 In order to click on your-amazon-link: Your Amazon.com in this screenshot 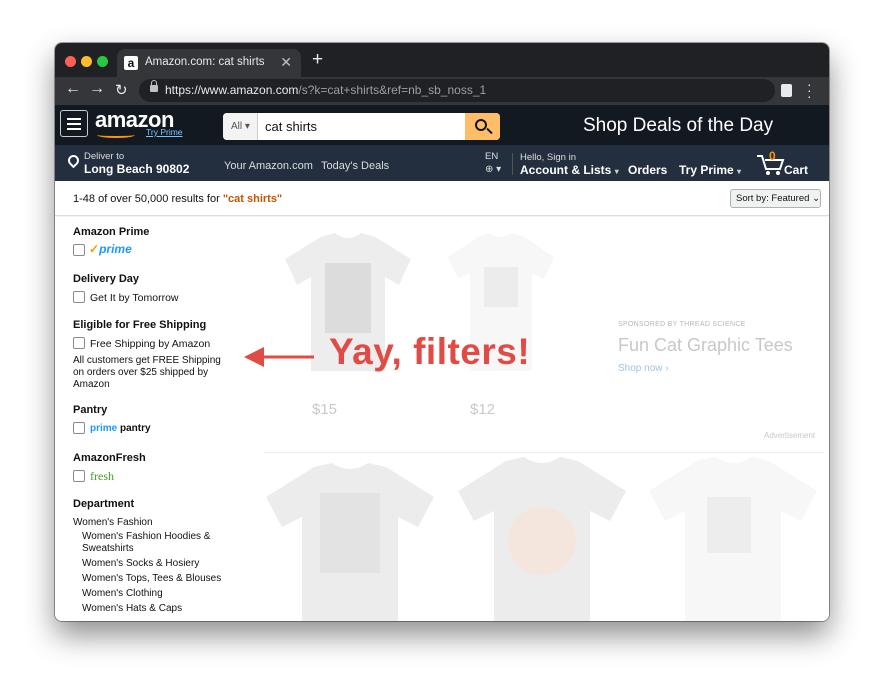, I will do `click(268, 166)`.